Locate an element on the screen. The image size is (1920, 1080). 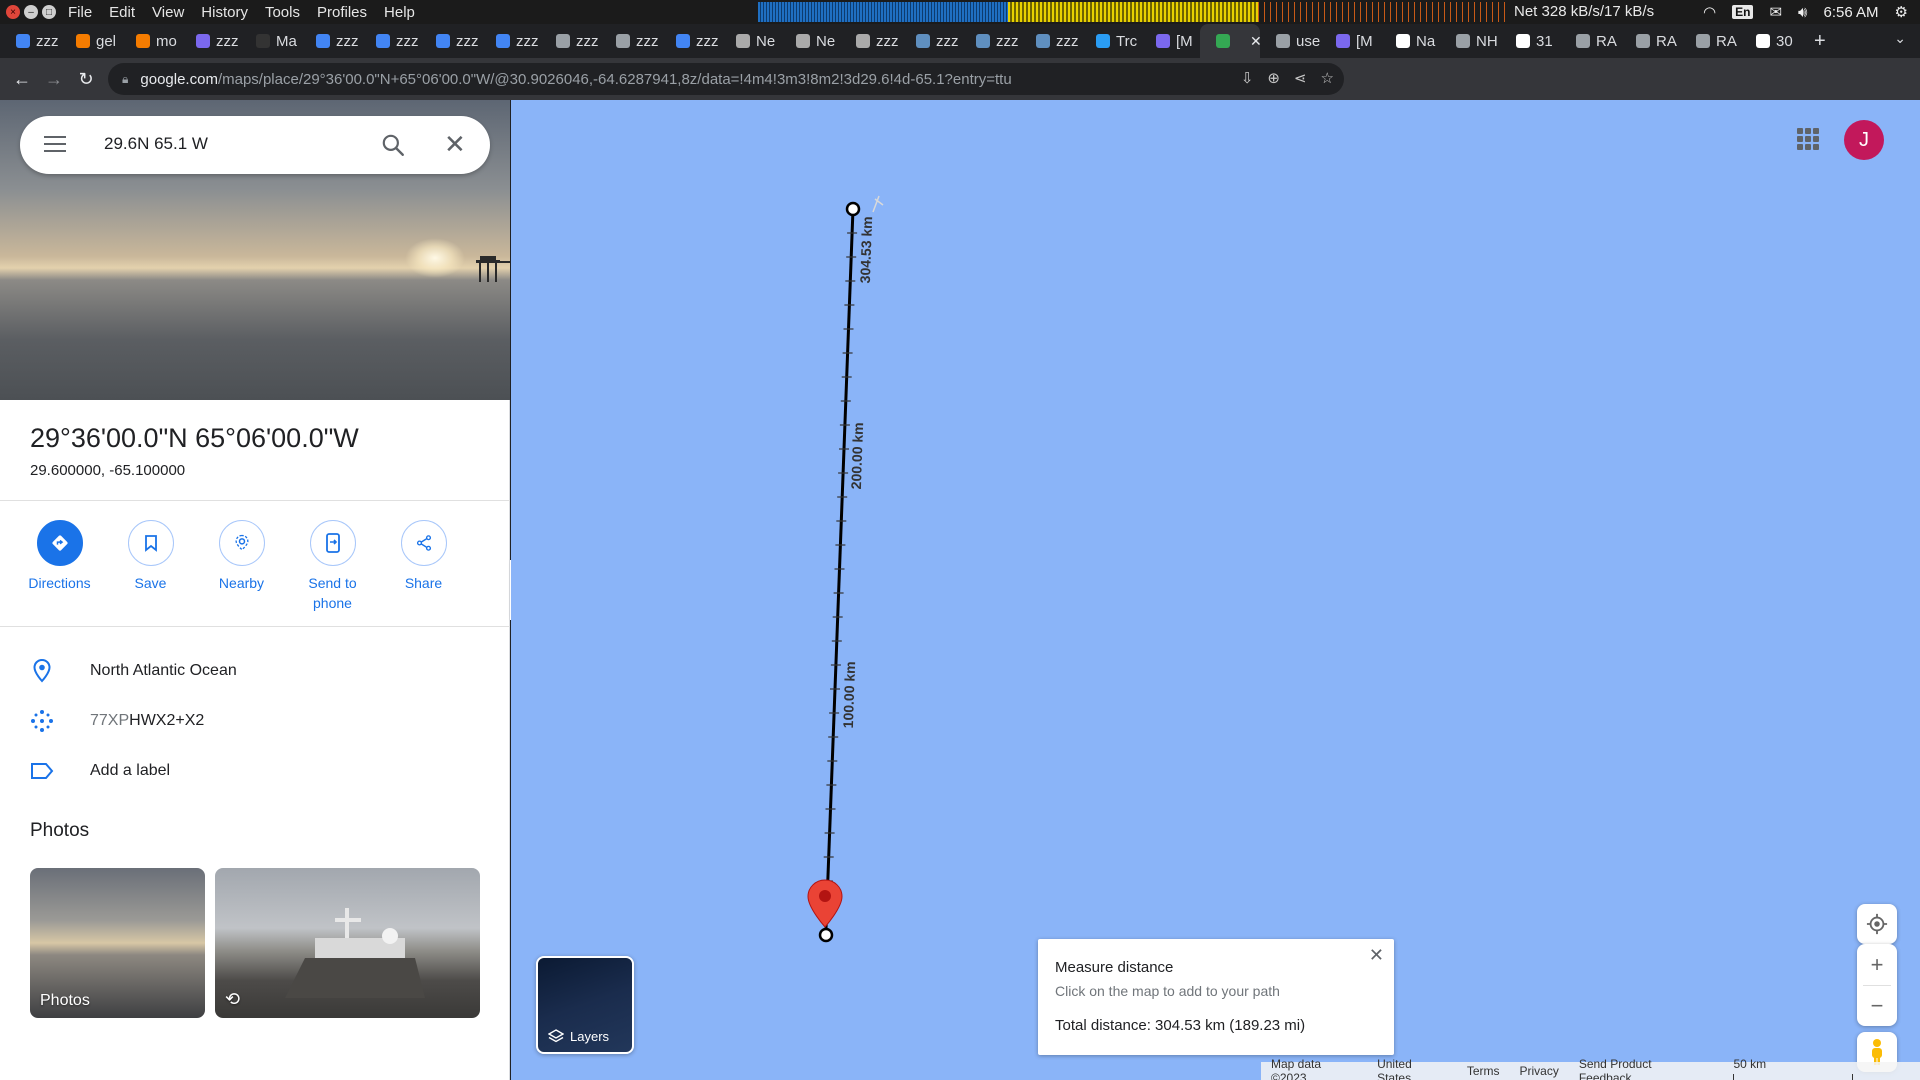
search-input: 29.6N 65.1 W is located at coordinates (156, 144).